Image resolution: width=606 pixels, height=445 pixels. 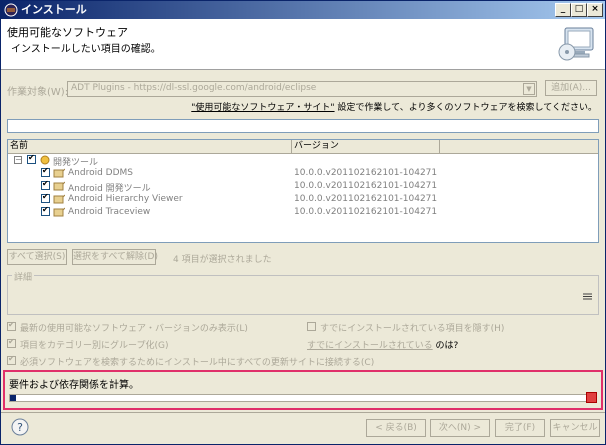 What do you see at coordinates (370, 346) in the screenshot?
I see `installed-link: すでにインストールされている` at bounding box center [370, 346].